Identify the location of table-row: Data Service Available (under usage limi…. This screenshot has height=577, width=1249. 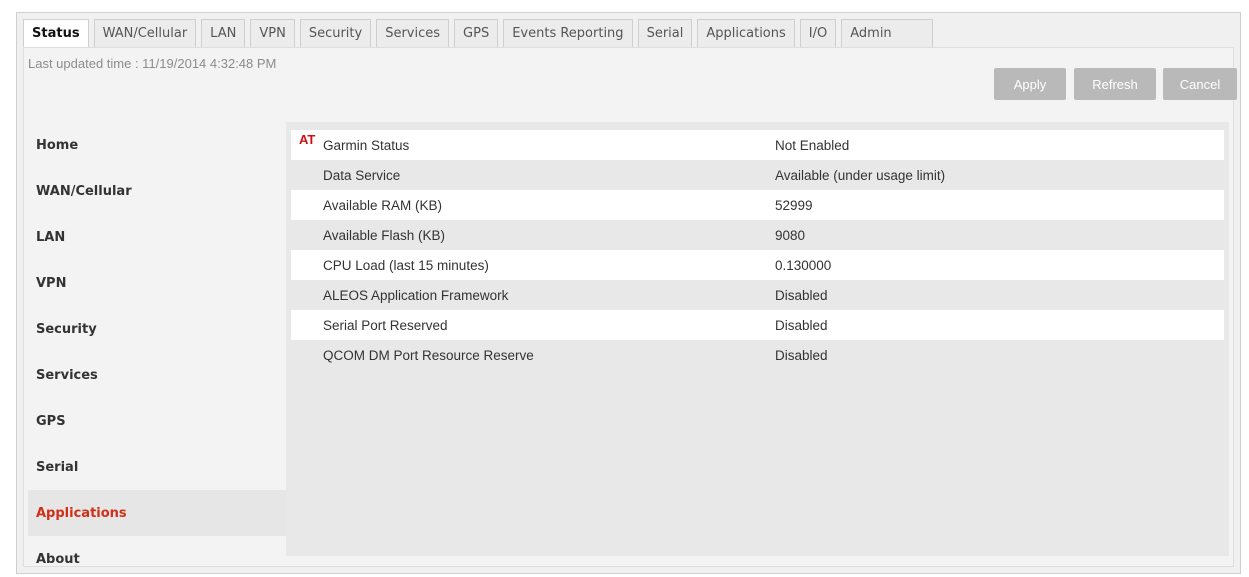
(757, 175).